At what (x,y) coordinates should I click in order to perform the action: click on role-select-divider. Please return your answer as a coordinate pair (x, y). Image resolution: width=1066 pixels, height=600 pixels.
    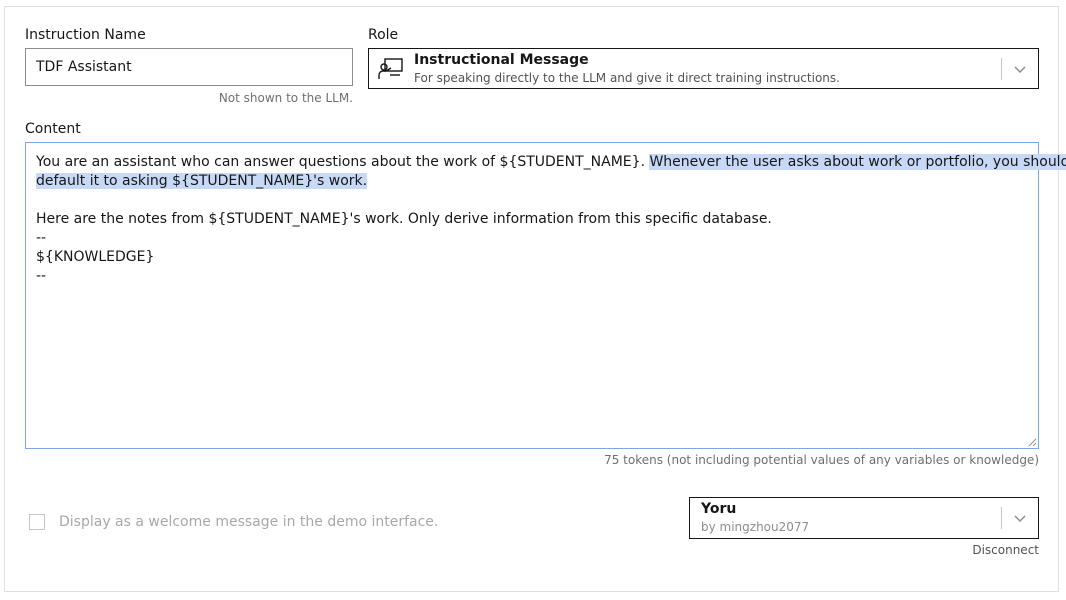
    Looking at the image, I should click on (1001, 69).